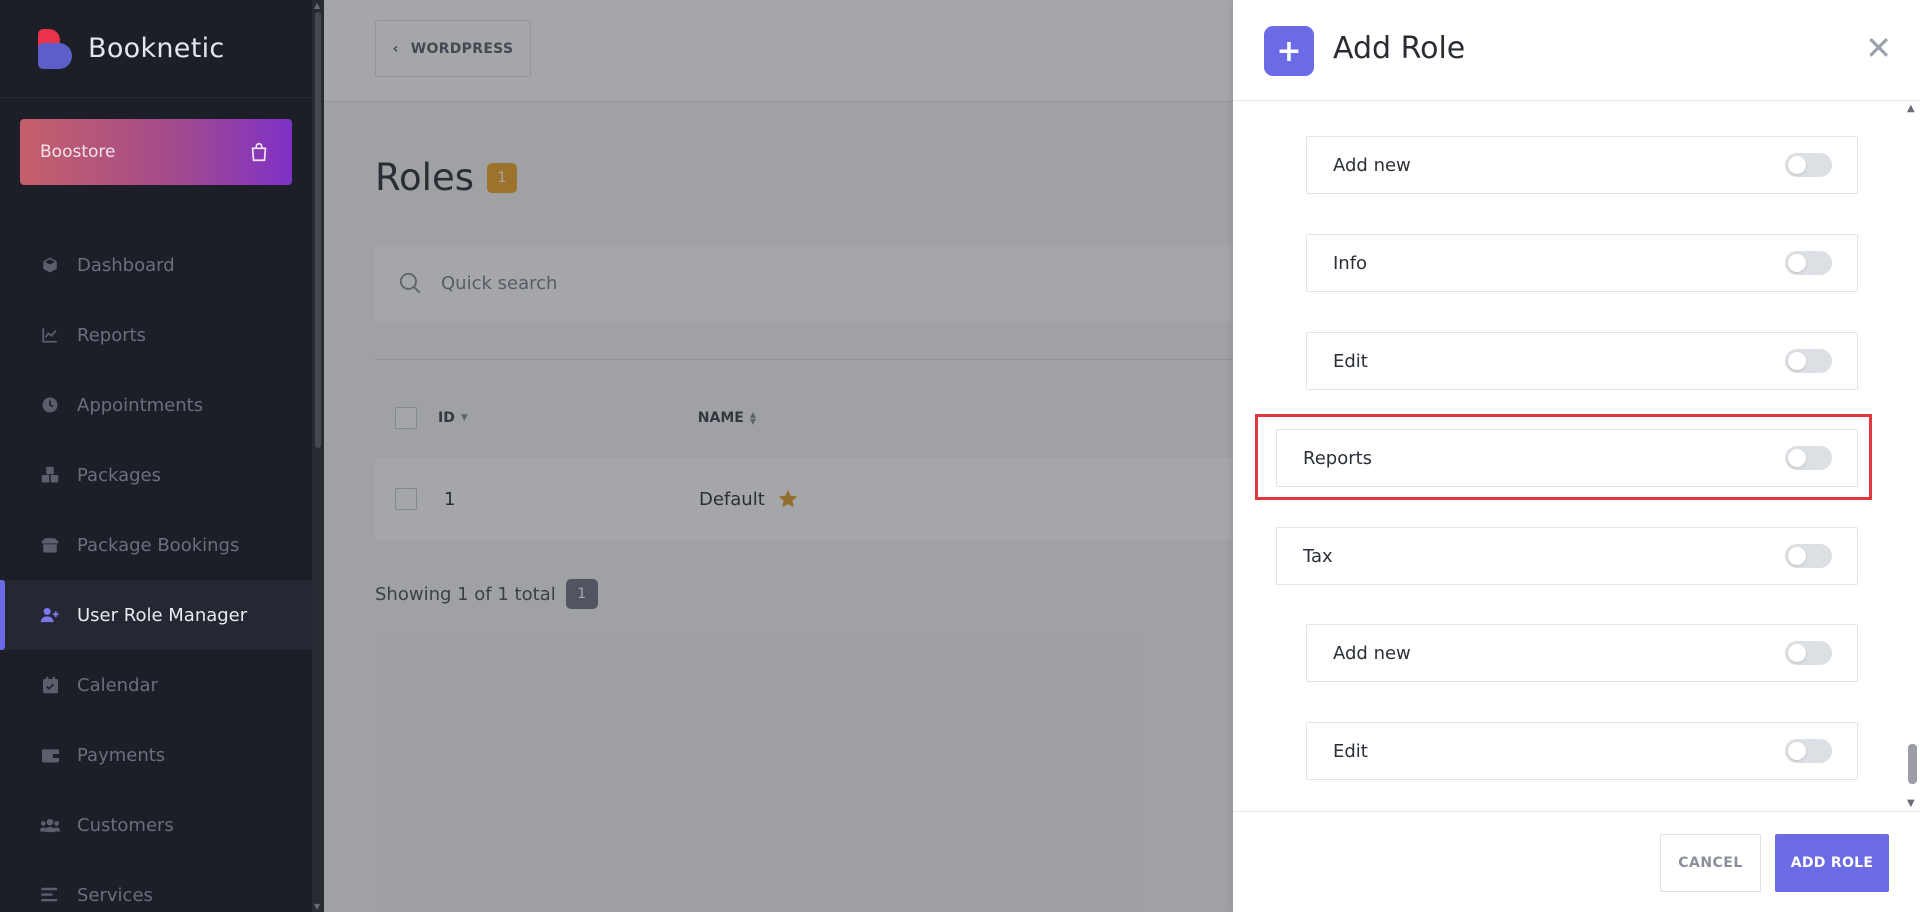 This screenshot has height=912, width=1920. Describe the element at coordinates (162, 615) in the screenshot. I see `sidebar-item-label: User Role Manager` at that location.